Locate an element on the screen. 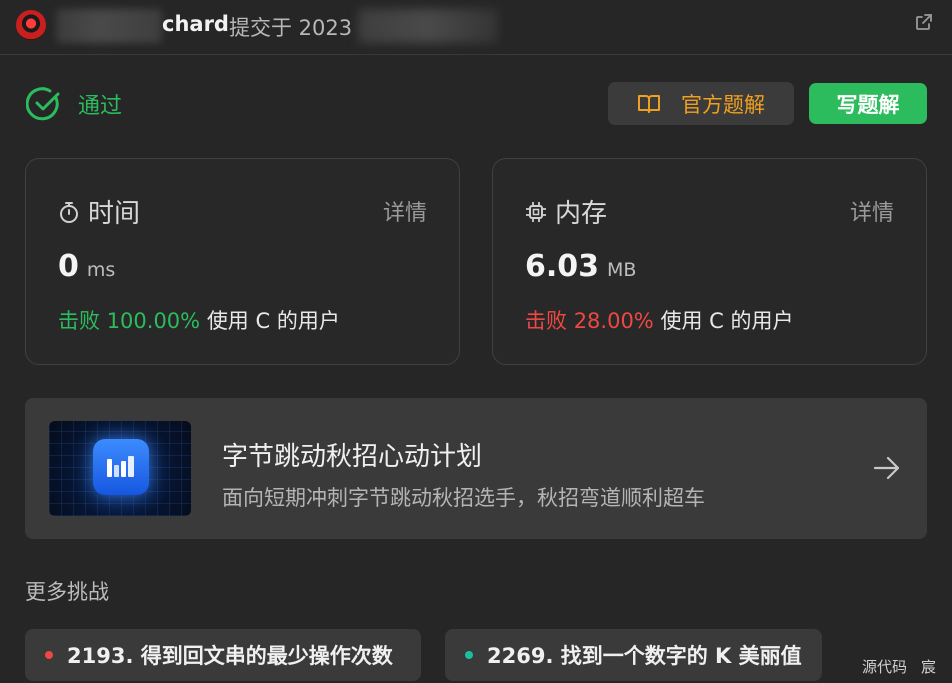  promo-image is located at coordinates (120, 468).